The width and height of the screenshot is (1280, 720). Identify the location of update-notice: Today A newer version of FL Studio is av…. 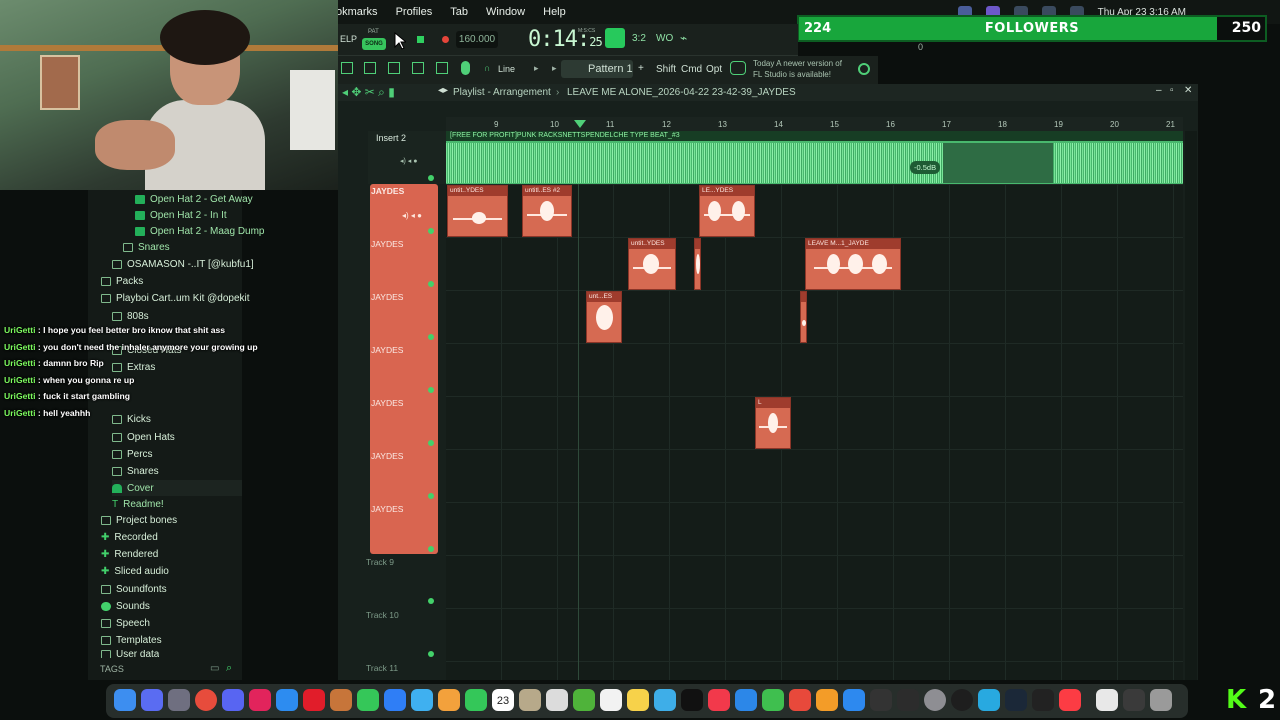
(797, 69).